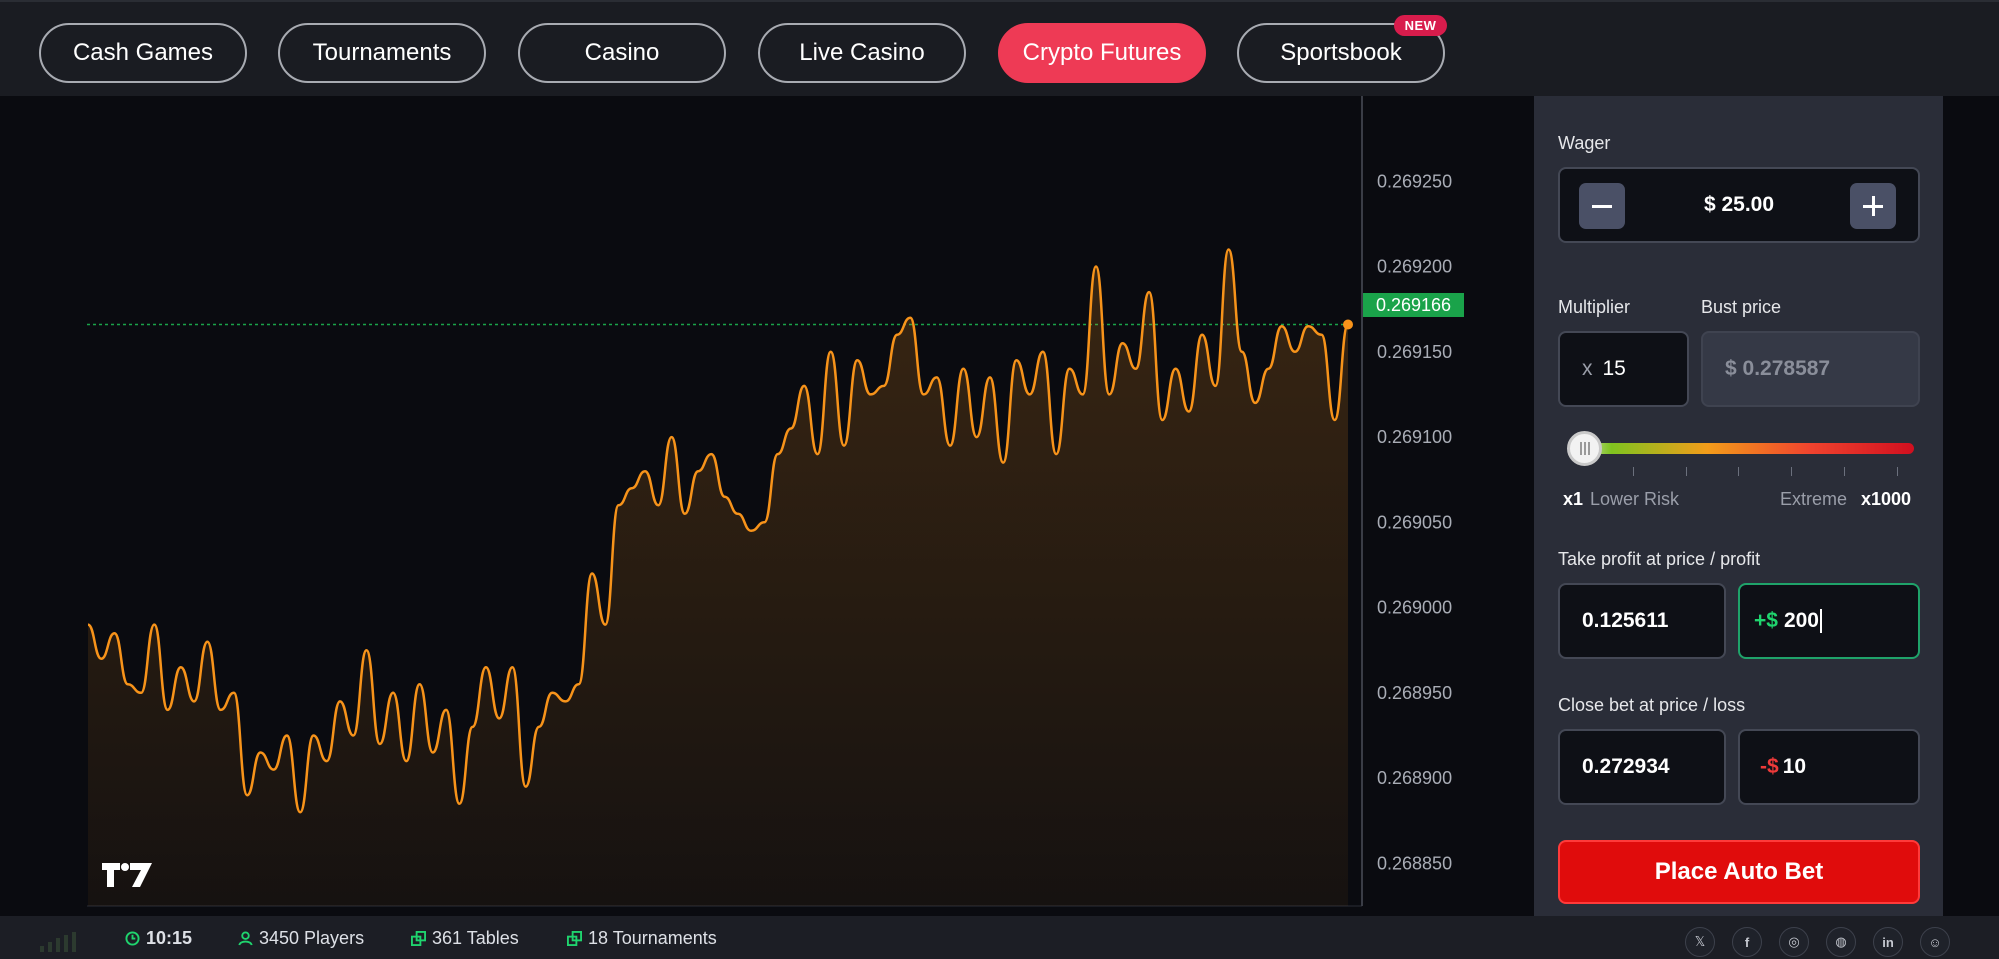  I want to click on risk-slider-handle, so click(1584, 448).